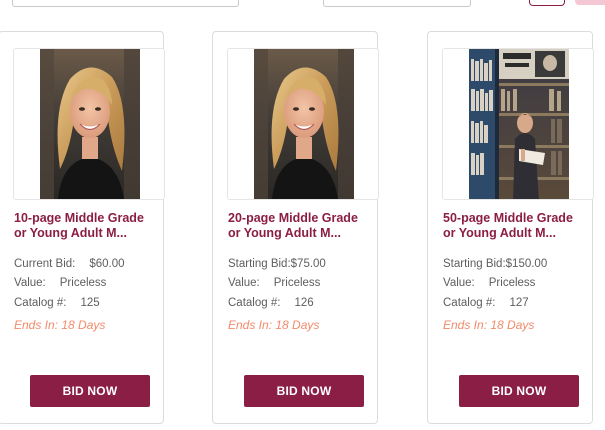 This screenshot has height=430, width=605. Describe the element at coordinates (526, 264) in the screenshot. I see `bid-value: $150.00` at that location.